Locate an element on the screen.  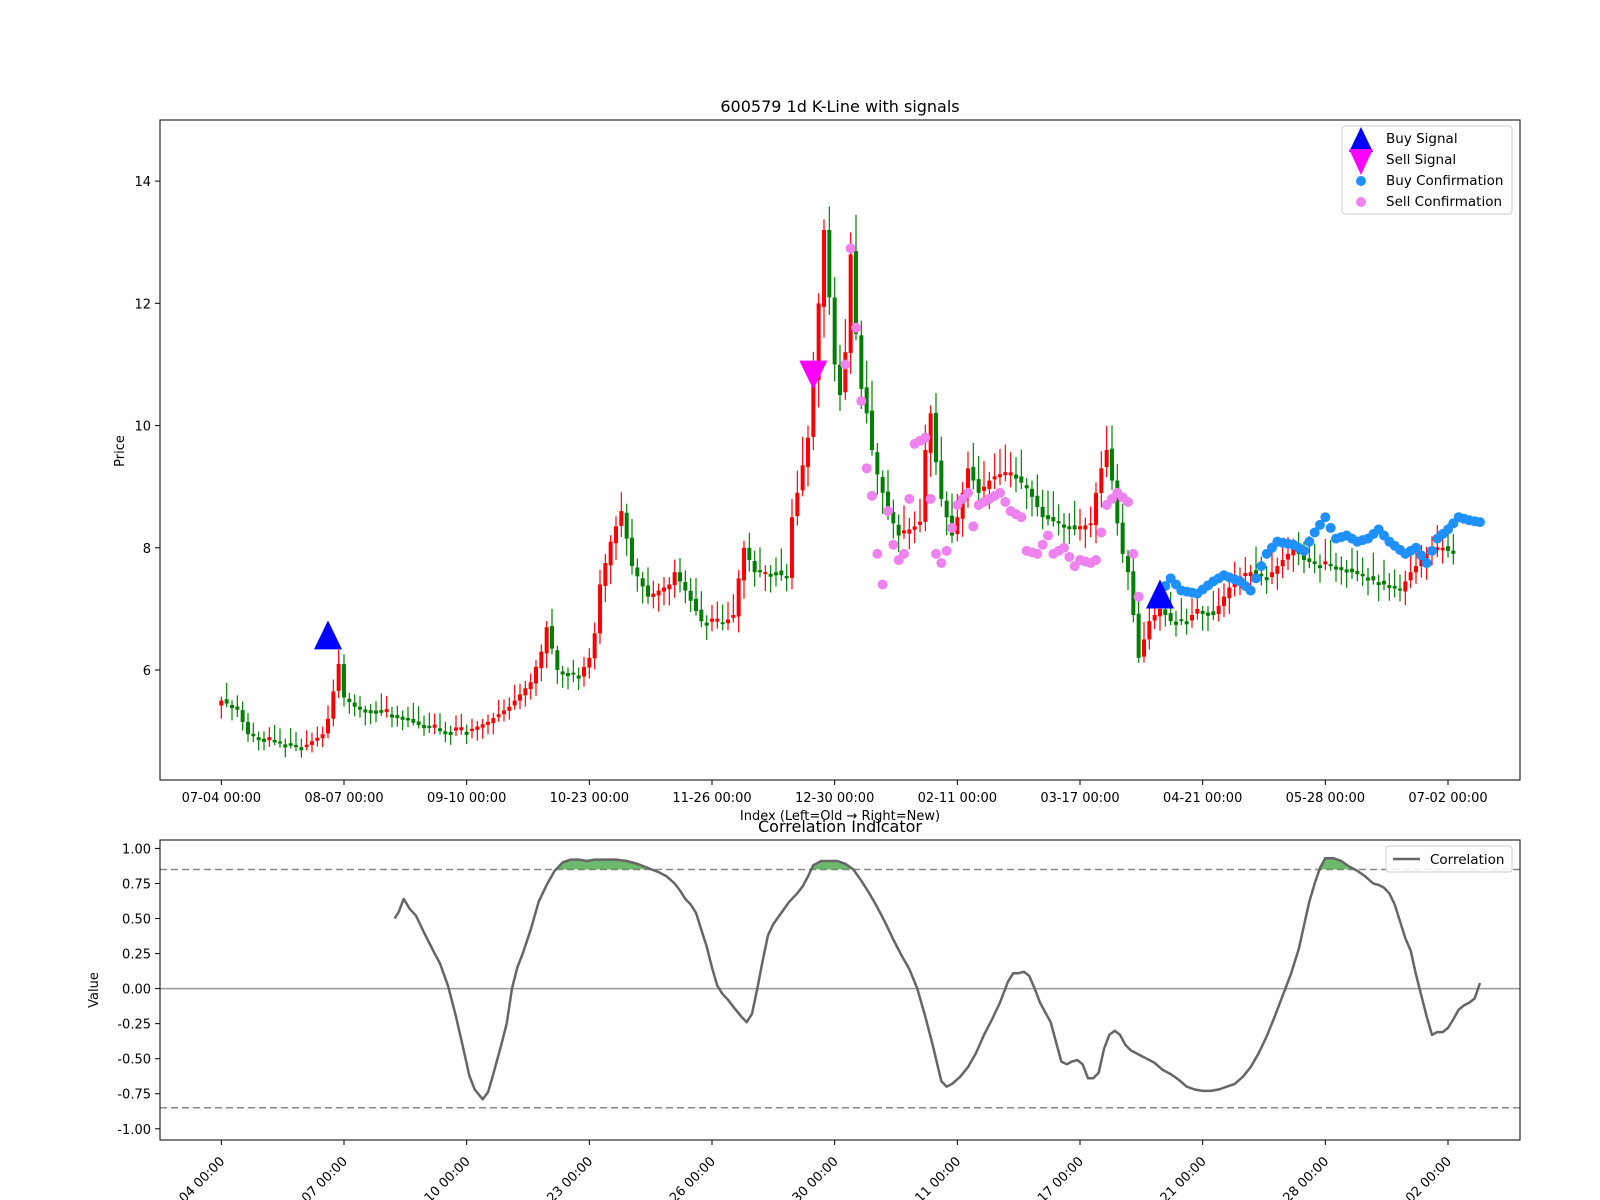
kline-xtick-label: 11-26 00:00 is located at coordinates (711, 798).